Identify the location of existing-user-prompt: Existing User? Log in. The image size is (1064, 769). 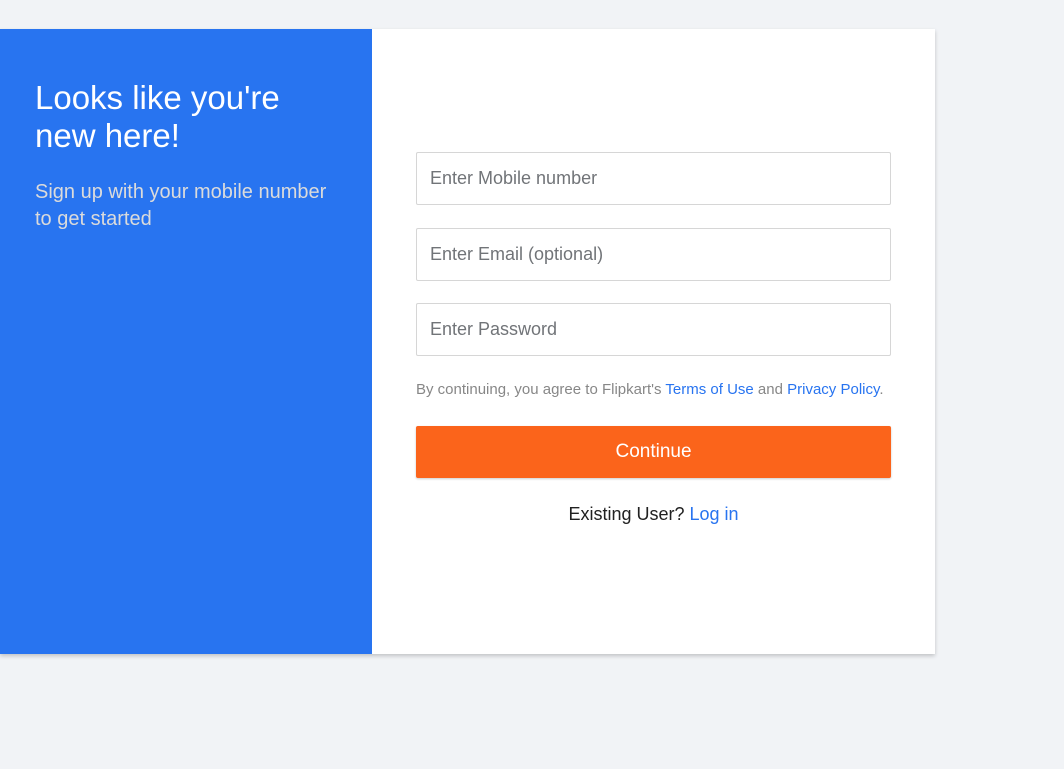
(653, 514).